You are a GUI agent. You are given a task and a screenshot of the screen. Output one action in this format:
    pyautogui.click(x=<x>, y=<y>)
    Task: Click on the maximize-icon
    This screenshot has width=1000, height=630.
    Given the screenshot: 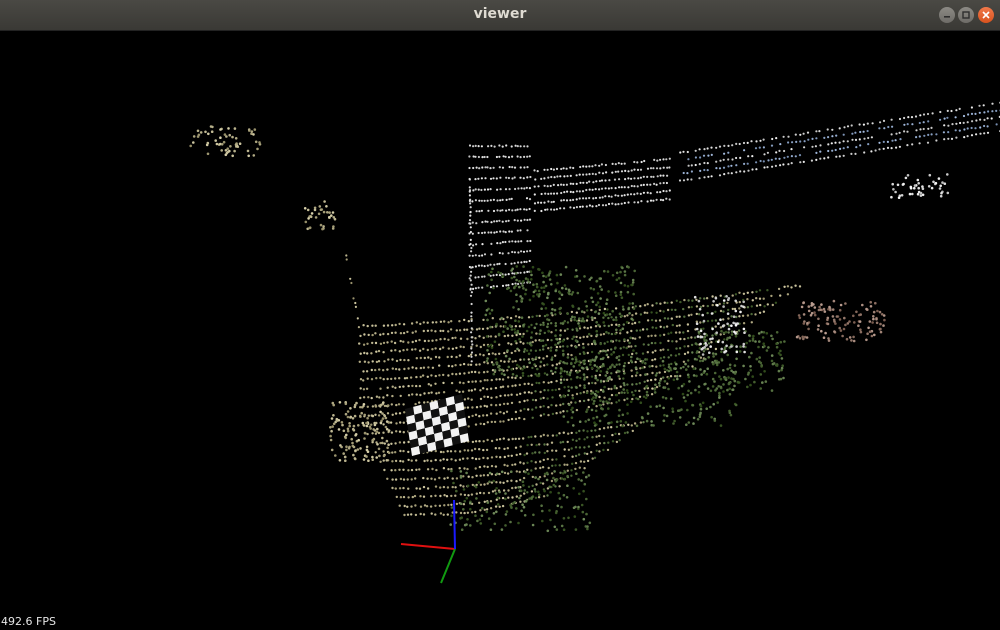 What is the action you would take?
    pyautogui.click(x=966, y=15)
    